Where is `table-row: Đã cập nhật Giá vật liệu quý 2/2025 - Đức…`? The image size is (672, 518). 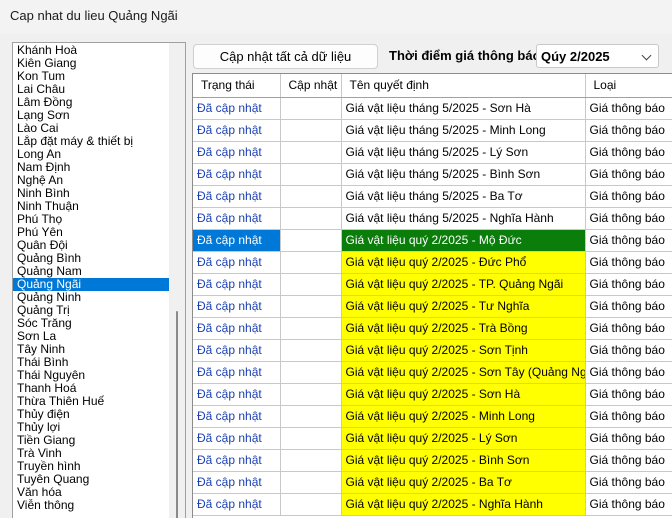 table-row: Đã cập nhật Giá vật liệu quý 2/2025 - Đức… is located at coordinates (432, 262).